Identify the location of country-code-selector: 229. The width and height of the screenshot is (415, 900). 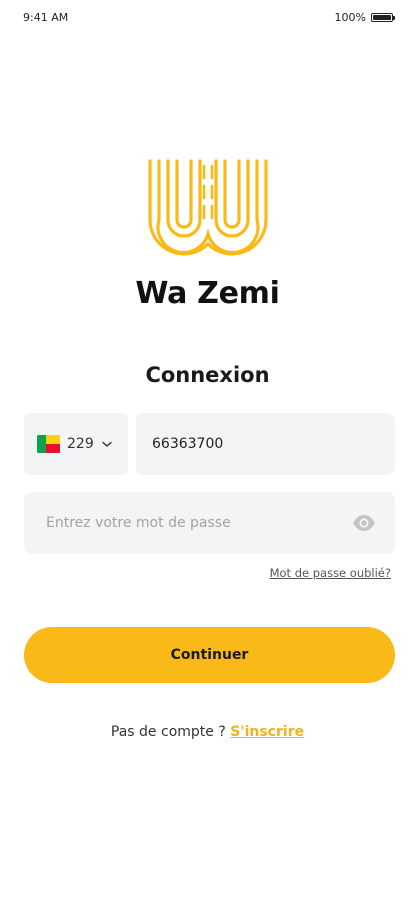
(76, 444).